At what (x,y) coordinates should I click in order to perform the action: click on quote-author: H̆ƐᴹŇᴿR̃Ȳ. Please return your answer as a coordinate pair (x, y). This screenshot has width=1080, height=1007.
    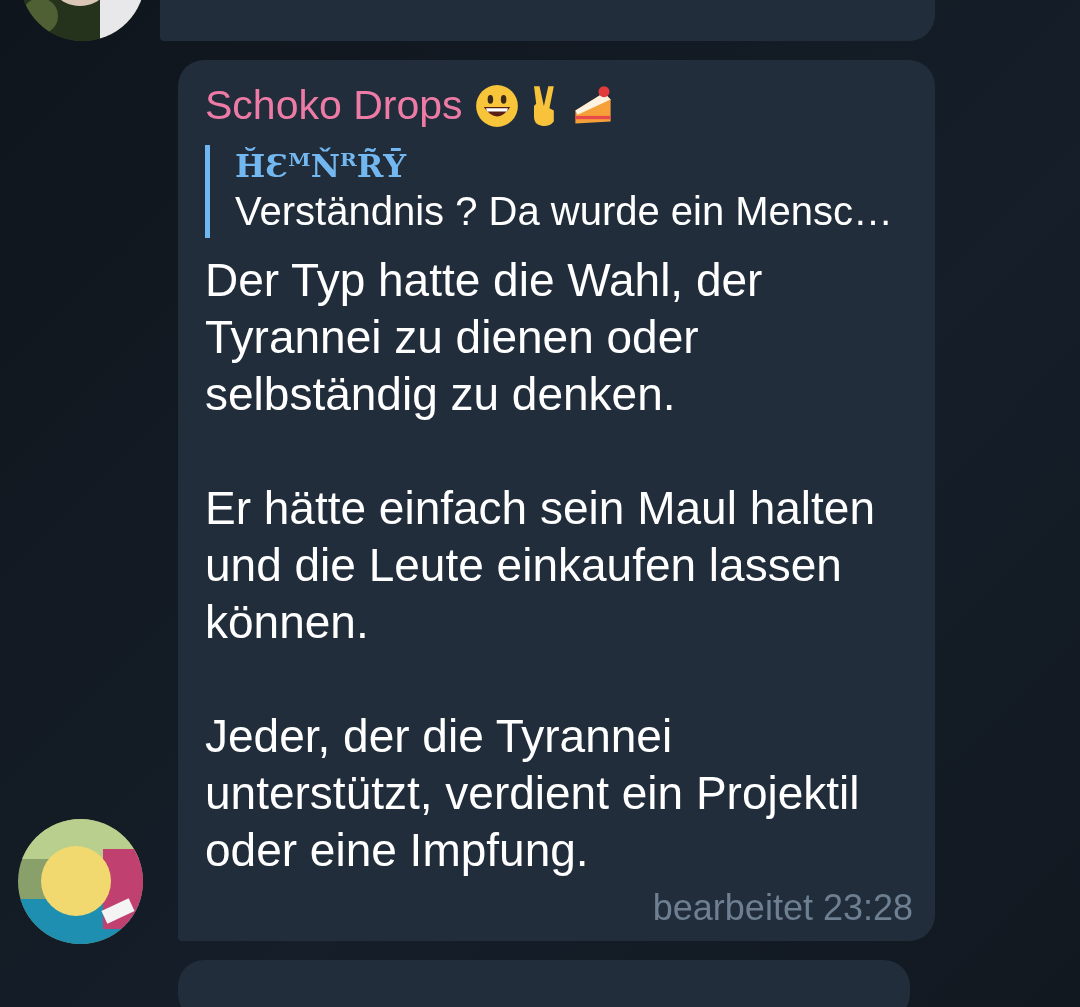
    Looking at the image, I should click on (321, 166).